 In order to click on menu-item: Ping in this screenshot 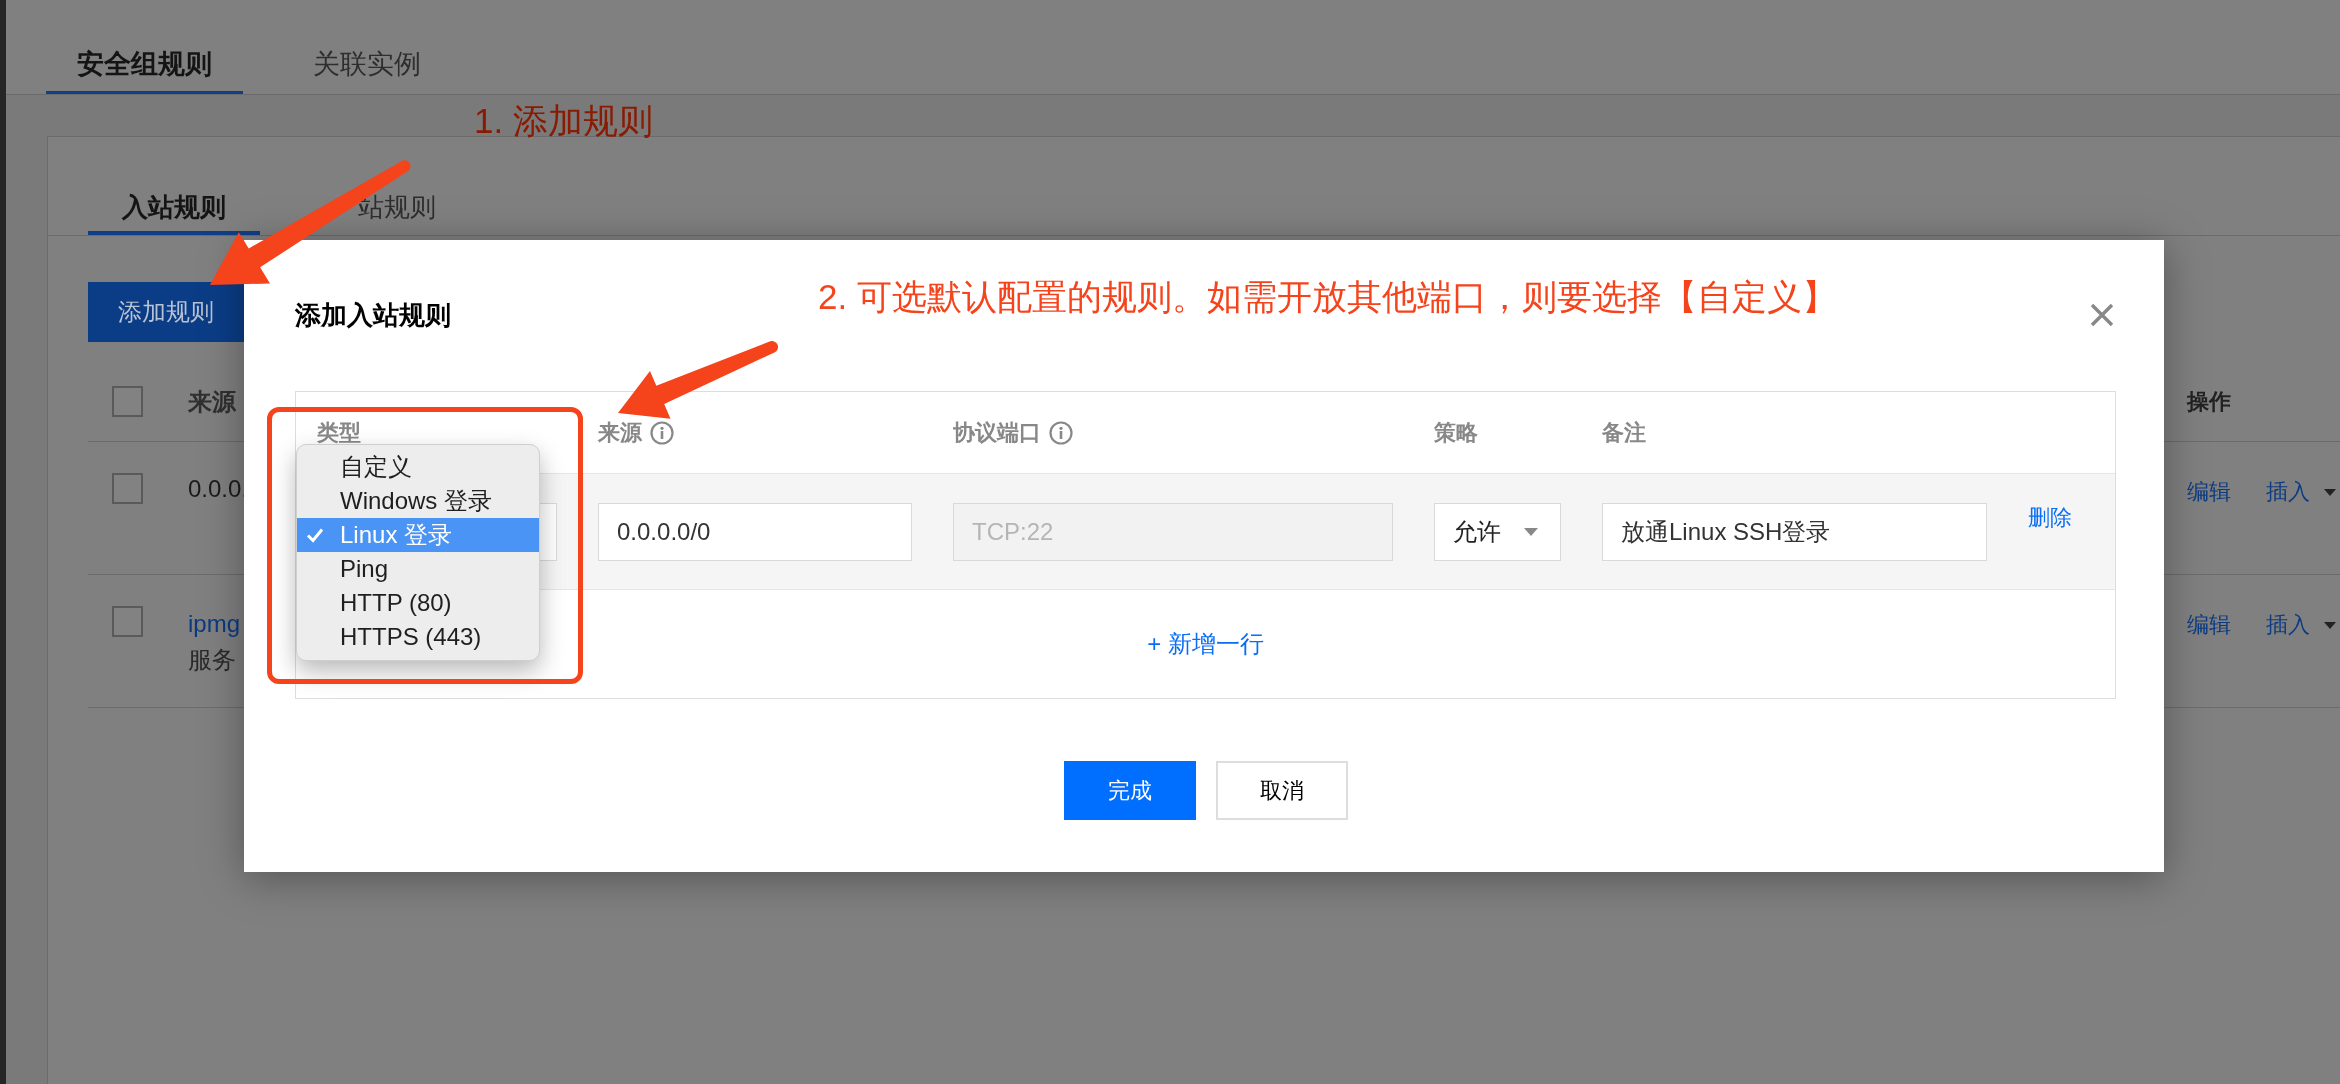, I will do `click(418, 569)`.